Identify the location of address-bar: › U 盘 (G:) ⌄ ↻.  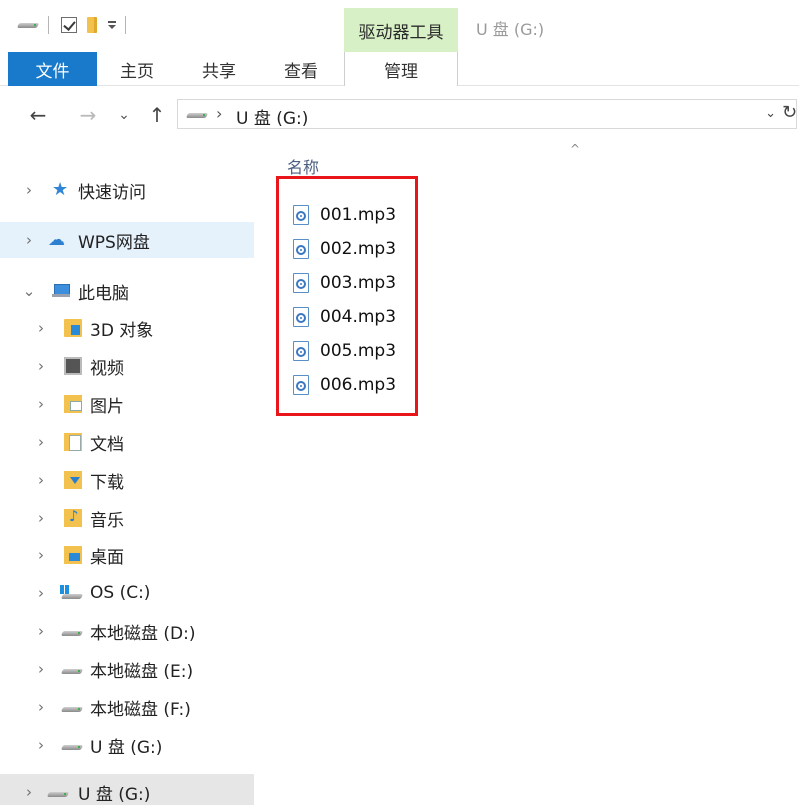
(487, 114).